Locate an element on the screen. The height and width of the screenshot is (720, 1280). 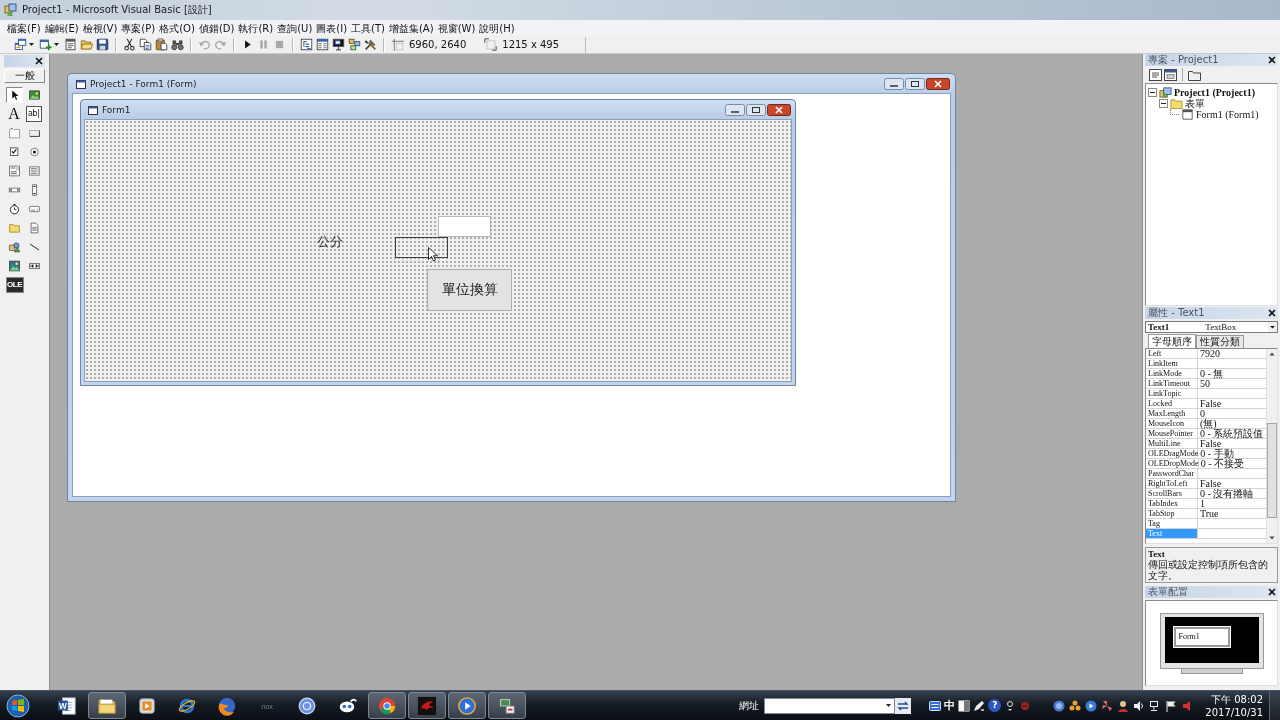
property-value: 0 - 無 is located at coordinates (1232, 374).